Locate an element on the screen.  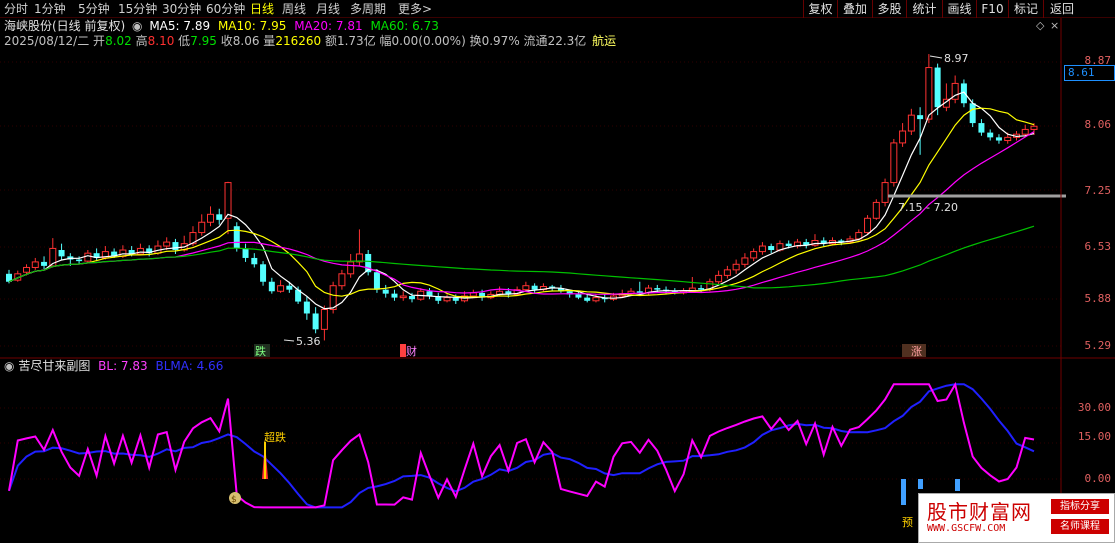
marker-die: 跌 is located at coordinates (260, 351).